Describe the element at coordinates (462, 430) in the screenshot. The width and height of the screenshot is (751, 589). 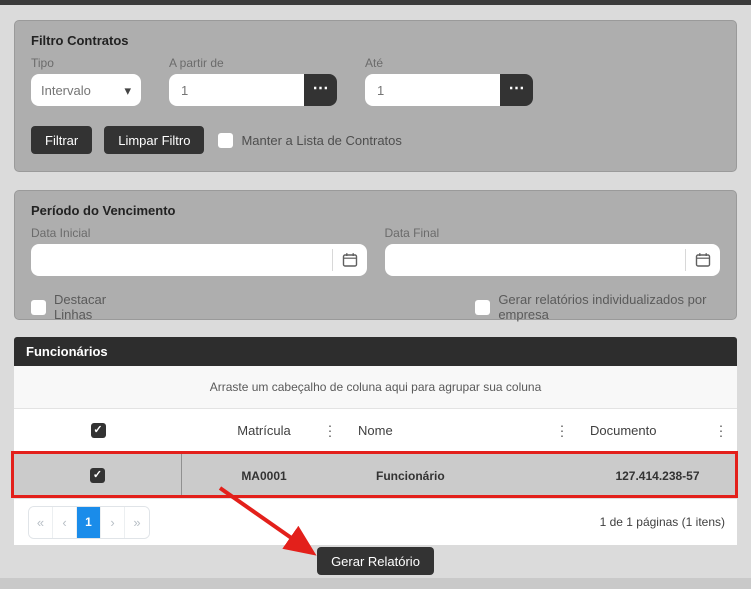
I see `column-header-nome: Nome ⋮` at that location.